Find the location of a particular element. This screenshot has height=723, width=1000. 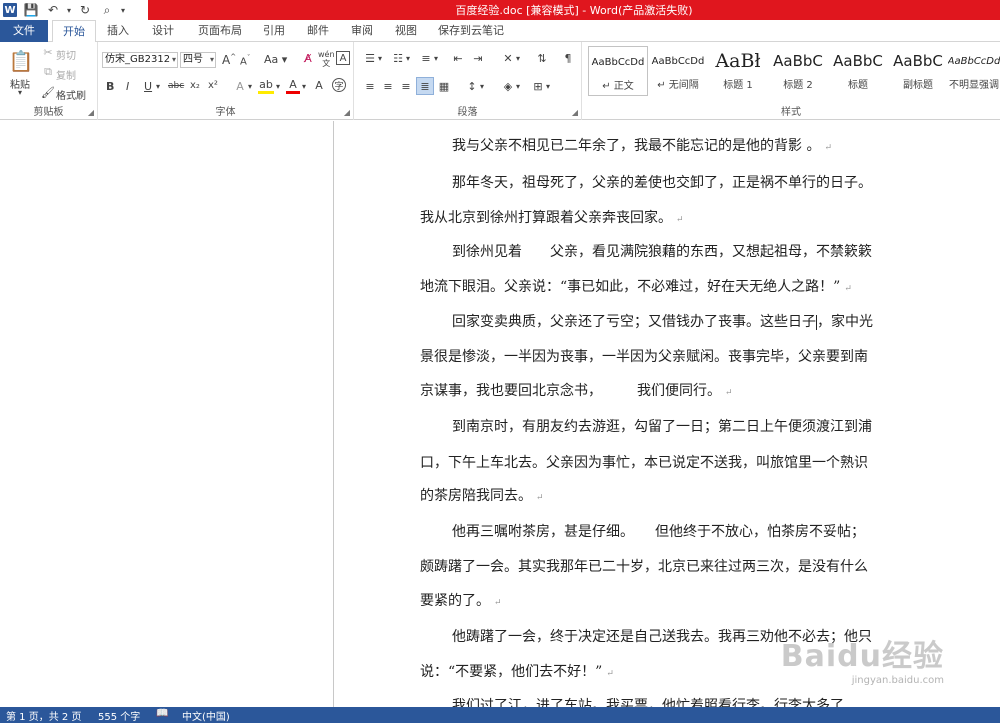

borders-icon: ⊞ is located at coordinates (538, 86).